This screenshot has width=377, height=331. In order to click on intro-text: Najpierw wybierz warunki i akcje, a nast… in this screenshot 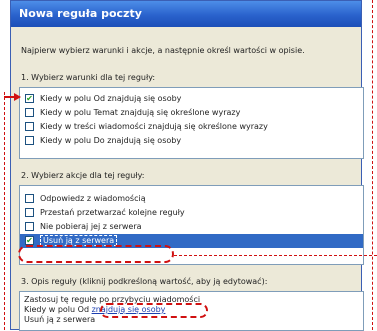, I will do `click(163, 50)`.